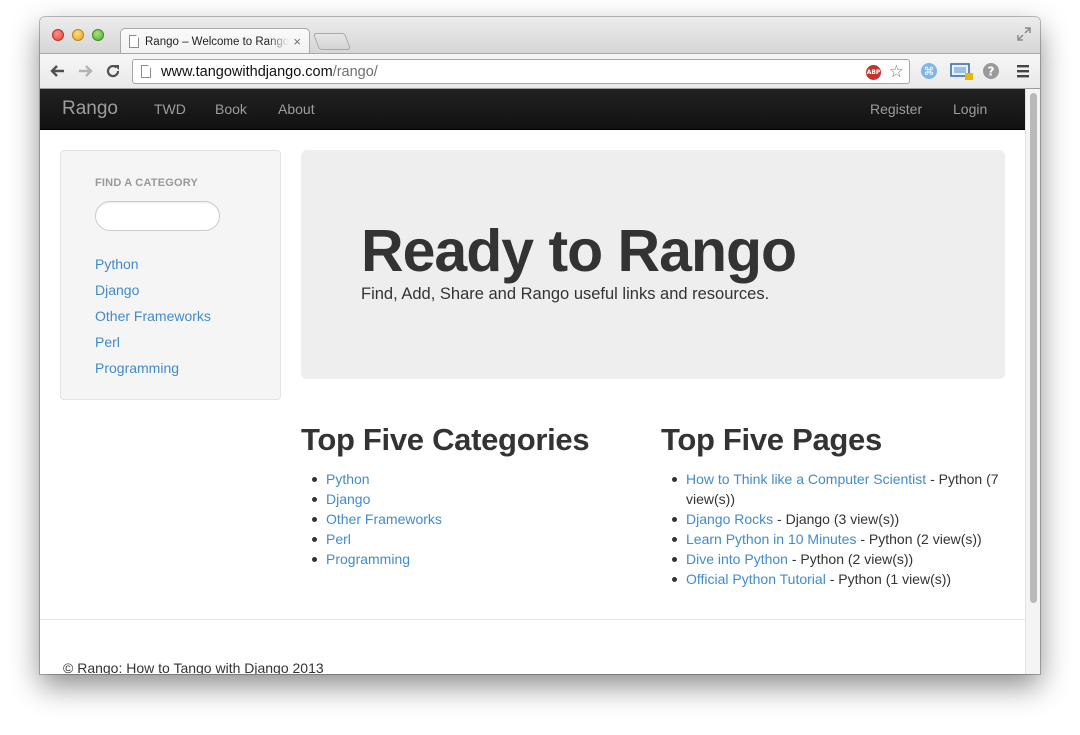  Describe the element at coordinates (532, 619) in the screenshot. I see `footer-divider` at that location.